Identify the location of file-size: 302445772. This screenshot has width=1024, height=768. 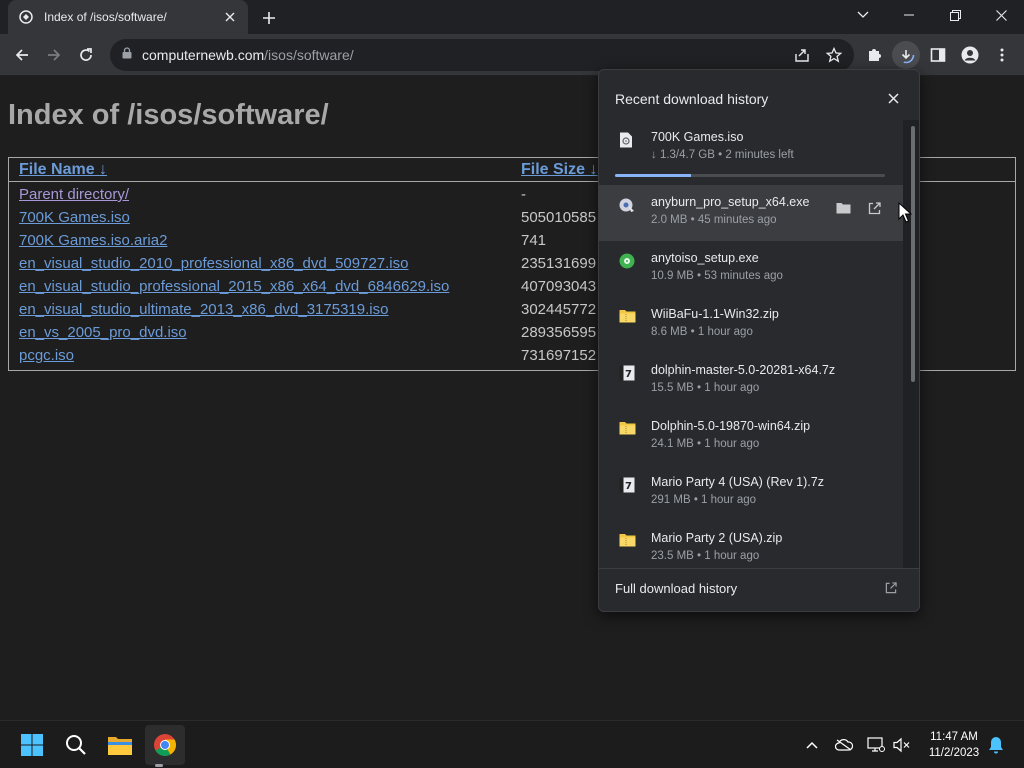
(559, 309).